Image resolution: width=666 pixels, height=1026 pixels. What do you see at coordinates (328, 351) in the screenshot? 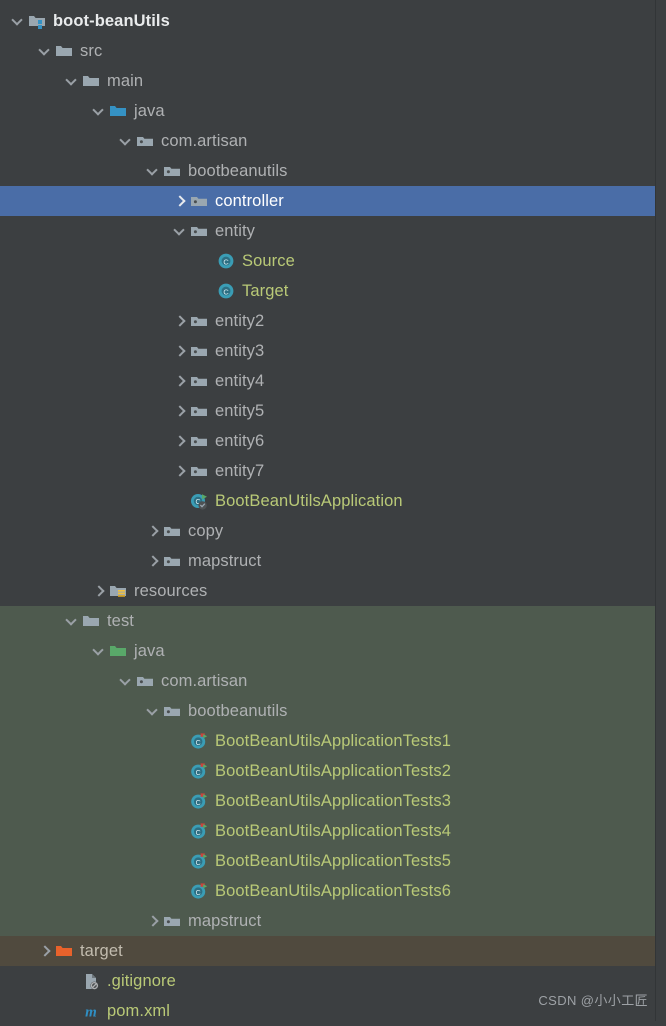
I see `tree-row: entity3` at bounding box center [328, 351].